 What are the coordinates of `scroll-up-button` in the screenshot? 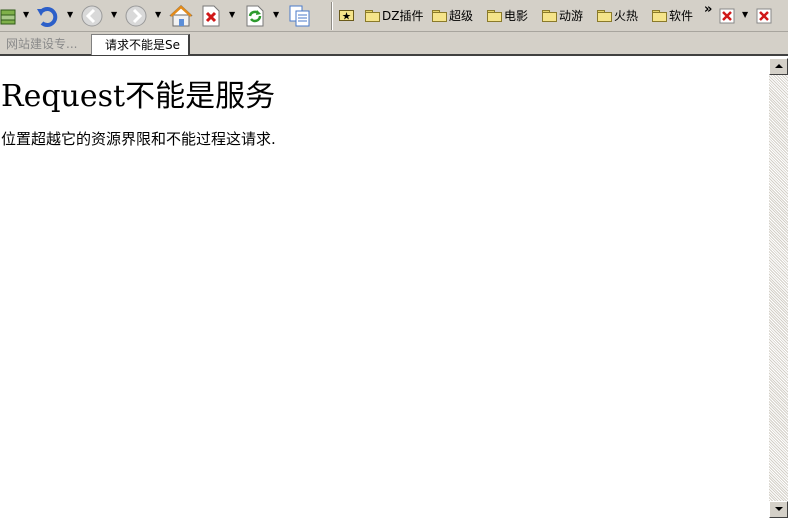 It's located at (778, 66).